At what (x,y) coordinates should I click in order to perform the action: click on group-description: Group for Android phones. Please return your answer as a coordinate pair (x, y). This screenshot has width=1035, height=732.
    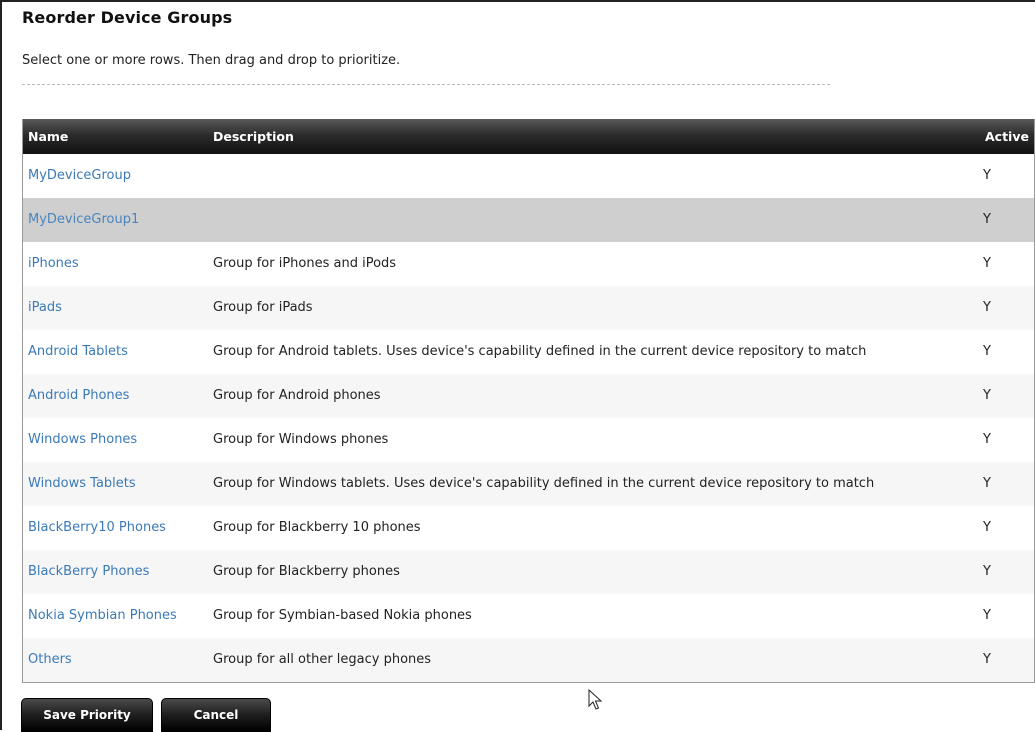
    Looking at the image, I should click on (297, 395).